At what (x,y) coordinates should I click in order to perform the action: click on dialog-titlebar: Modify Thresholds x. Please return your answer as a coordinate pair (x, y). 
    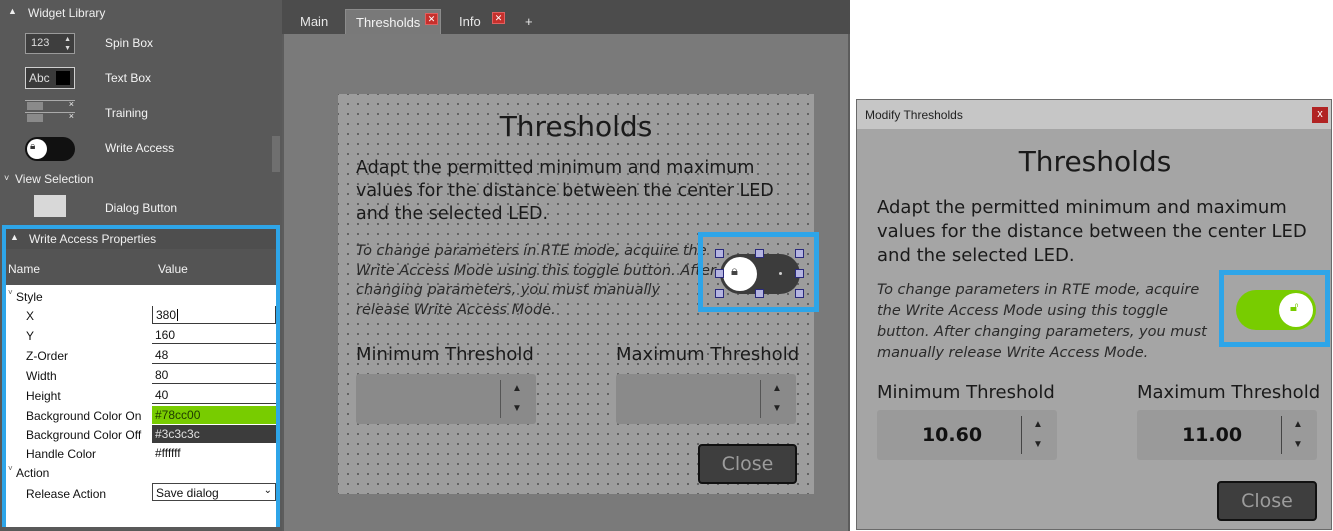
    Looking at the image, I should click on (1094, 114).